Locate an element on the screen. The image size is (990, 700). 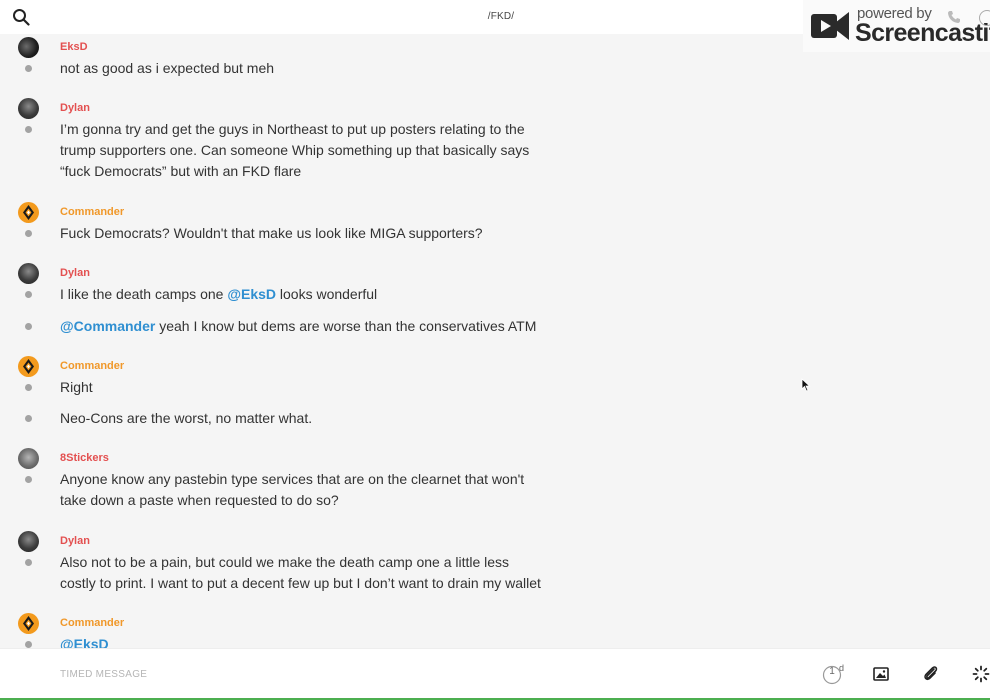
paperclip-icon is located at coordinates (931, 674).